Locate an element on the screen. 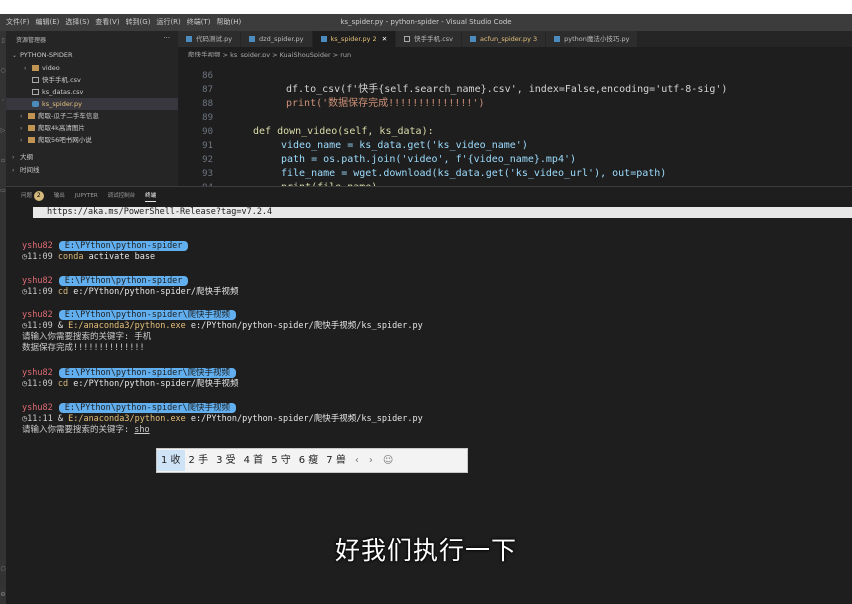 This screenshot has width=852, height=604. tab-python-tips: python魔法小技巧.py is located at coordinates (592, 39).